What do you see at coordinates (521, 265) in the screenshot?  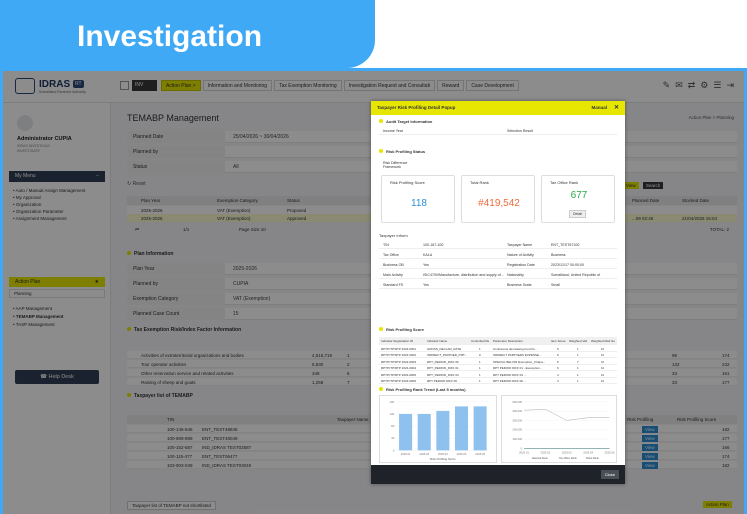 I see `field-label: Registration Date` at bounding box center [521, 265].